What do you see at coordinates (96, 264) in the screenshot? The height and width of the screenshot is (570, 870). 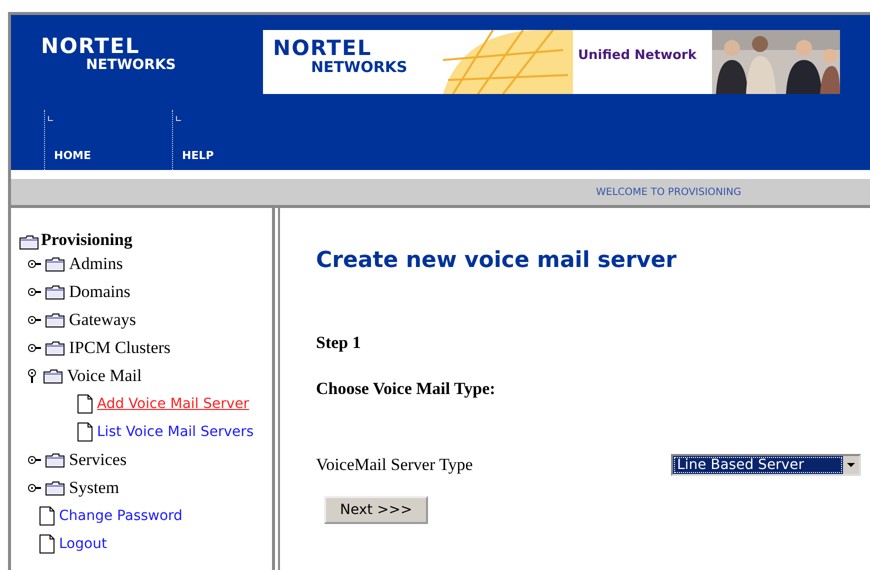 I see `tree-folder-label: Admins` at bounding box center [96, 264].